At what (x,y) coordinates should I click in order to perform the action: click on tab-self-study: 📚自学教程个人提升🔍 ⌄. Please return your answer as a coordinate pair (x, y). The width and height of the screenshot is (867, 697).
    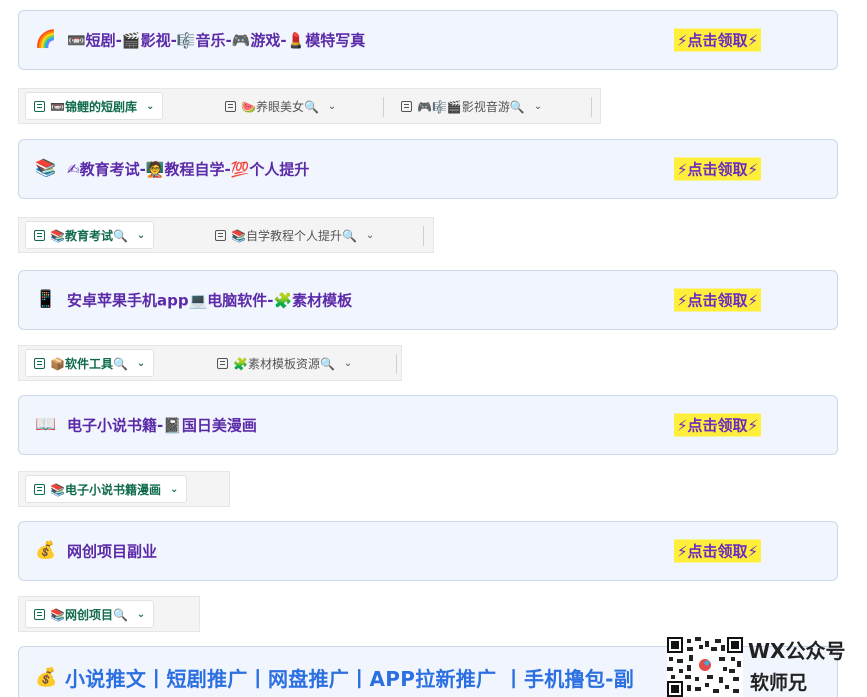
    Looking at the image, I should click on (294, 235).